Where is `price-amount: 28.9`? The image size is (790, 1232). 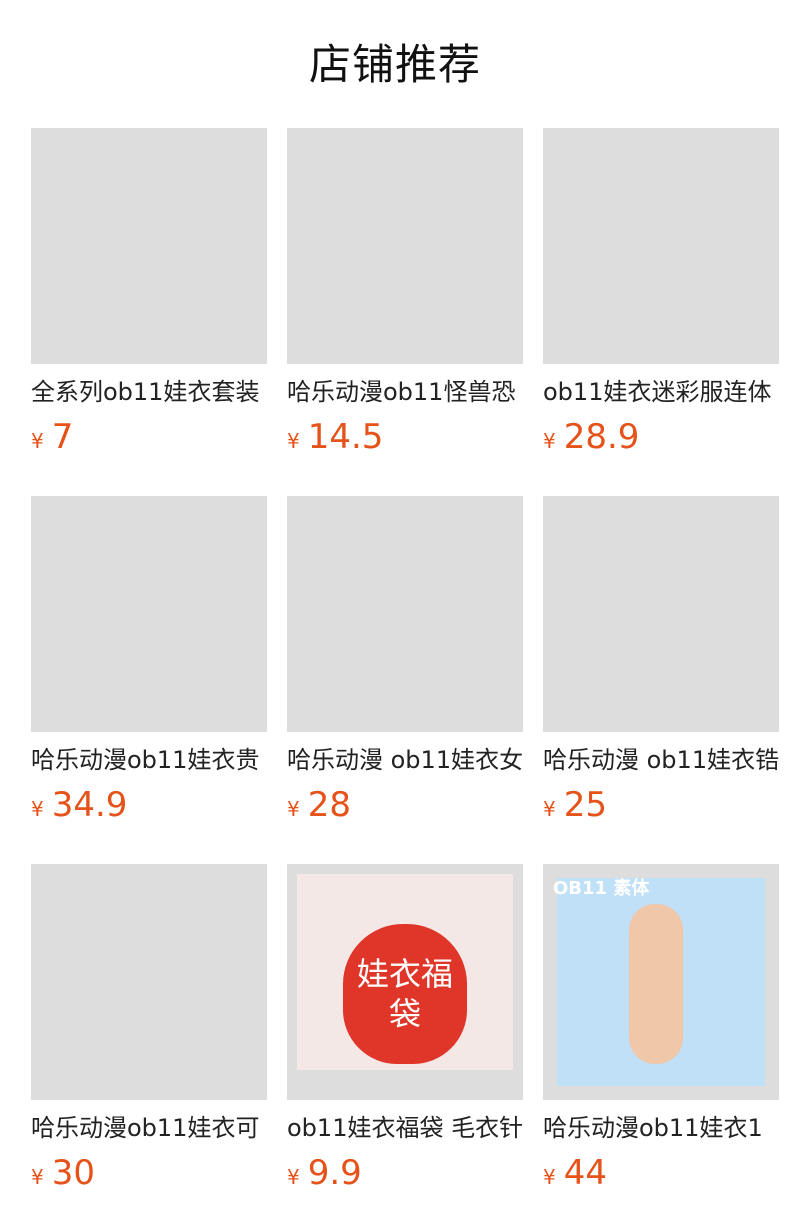
price-amount: 28.9 is located at coordinates (601, 437).